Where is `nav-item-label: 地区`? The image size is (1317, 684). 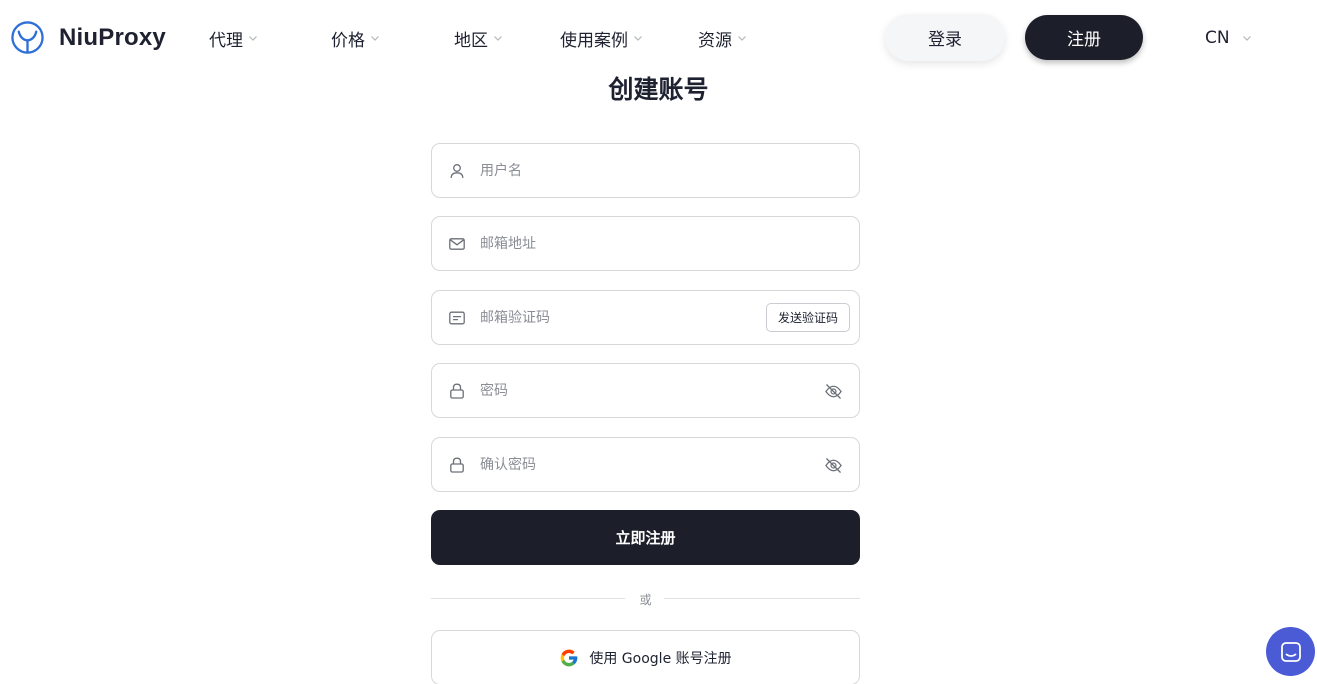 nav-item-label: 地区 is located at coordinates (471, 40).